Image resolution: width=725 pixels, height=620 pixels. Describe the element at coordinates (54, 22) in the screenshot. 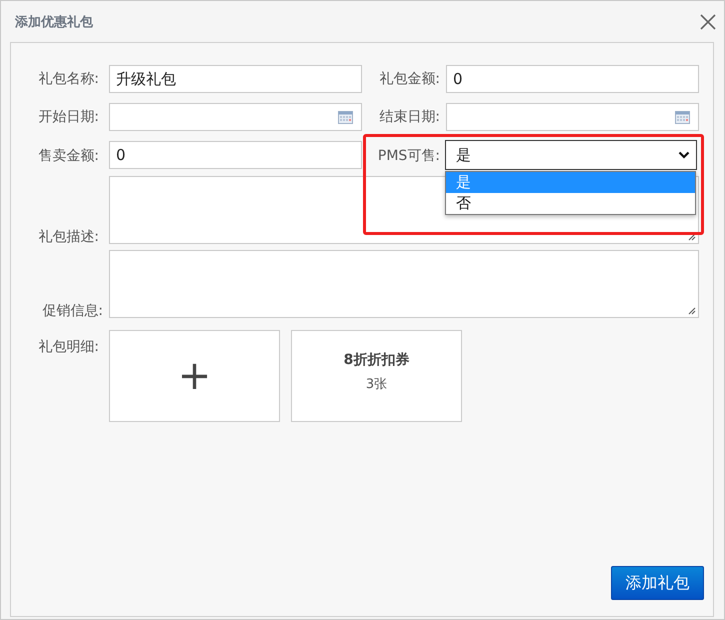

I see `dialog-title: 添加优惠礼包` at that location.